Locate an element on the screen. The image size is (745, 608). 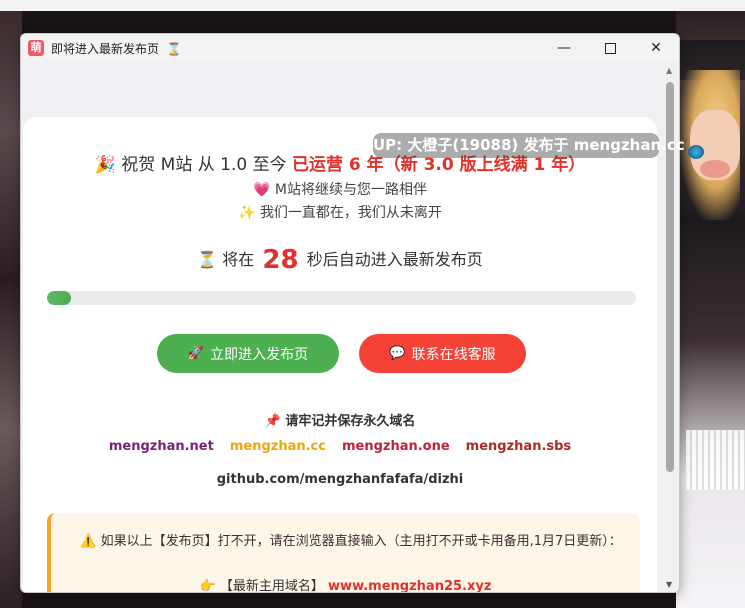
companion-text: M站将继续与您一路相伴 is located at coordinates (350, 190).